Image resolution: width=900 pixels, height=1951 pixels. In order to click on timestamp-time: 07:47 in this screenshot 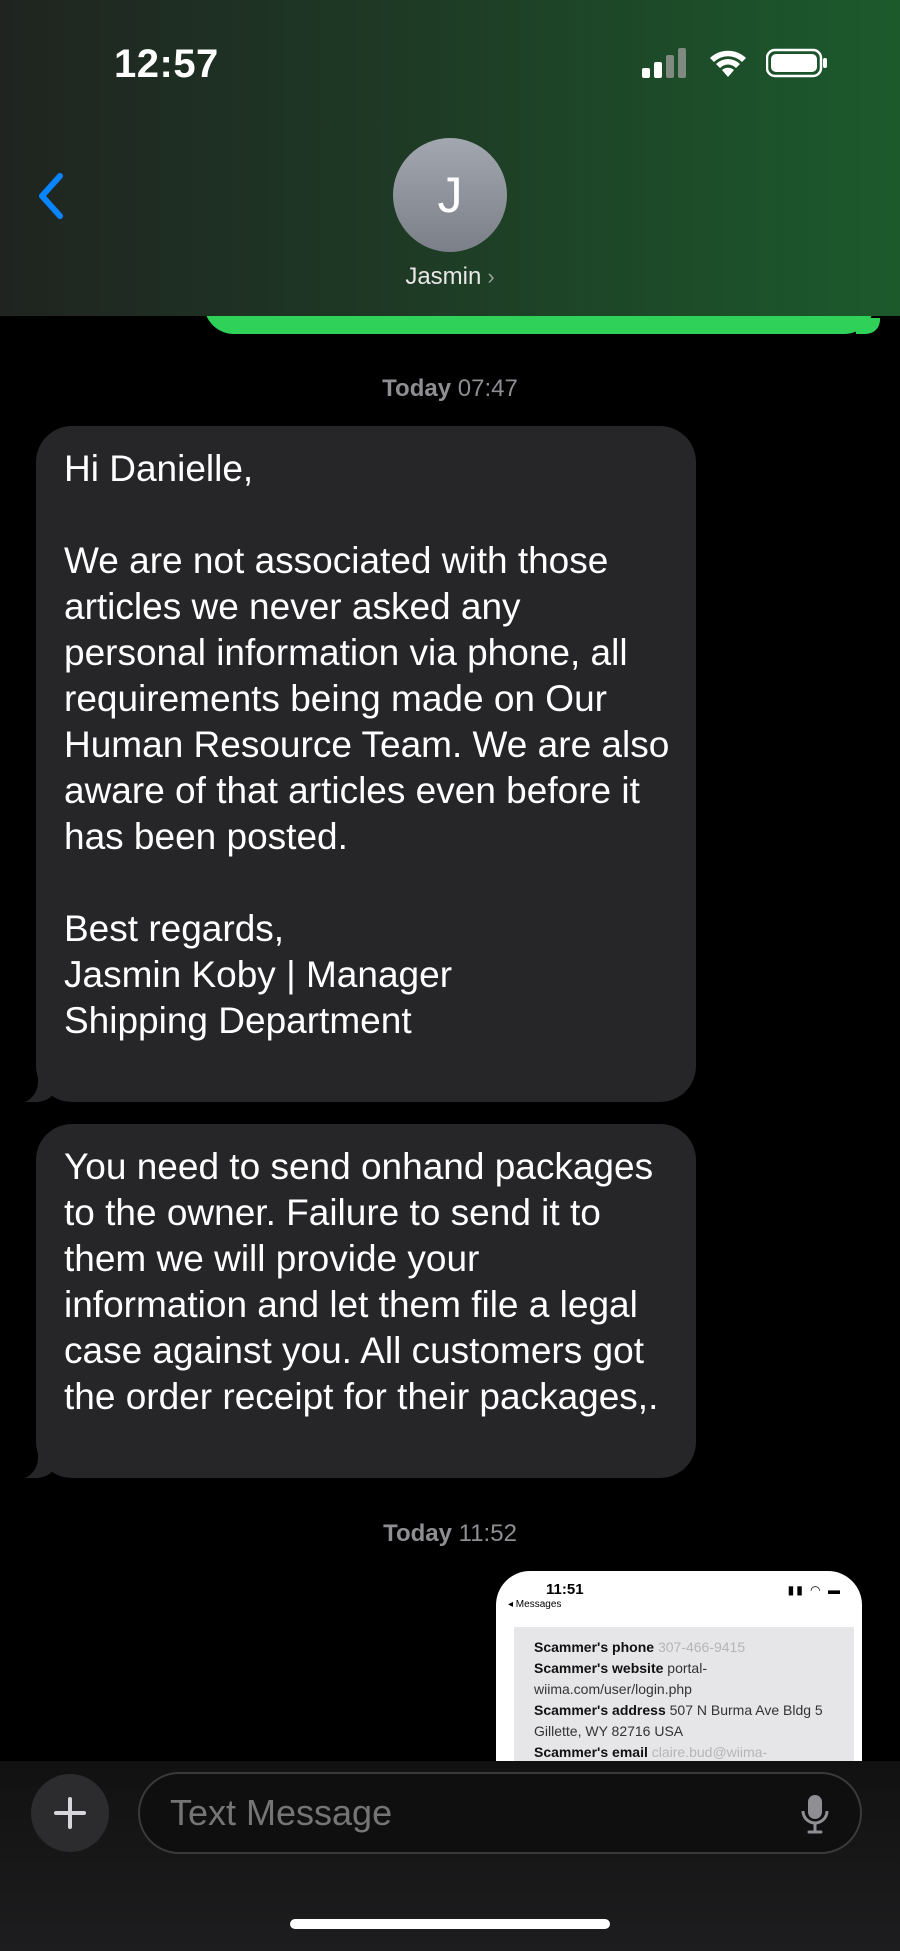, I will do `click(487, 388)`.